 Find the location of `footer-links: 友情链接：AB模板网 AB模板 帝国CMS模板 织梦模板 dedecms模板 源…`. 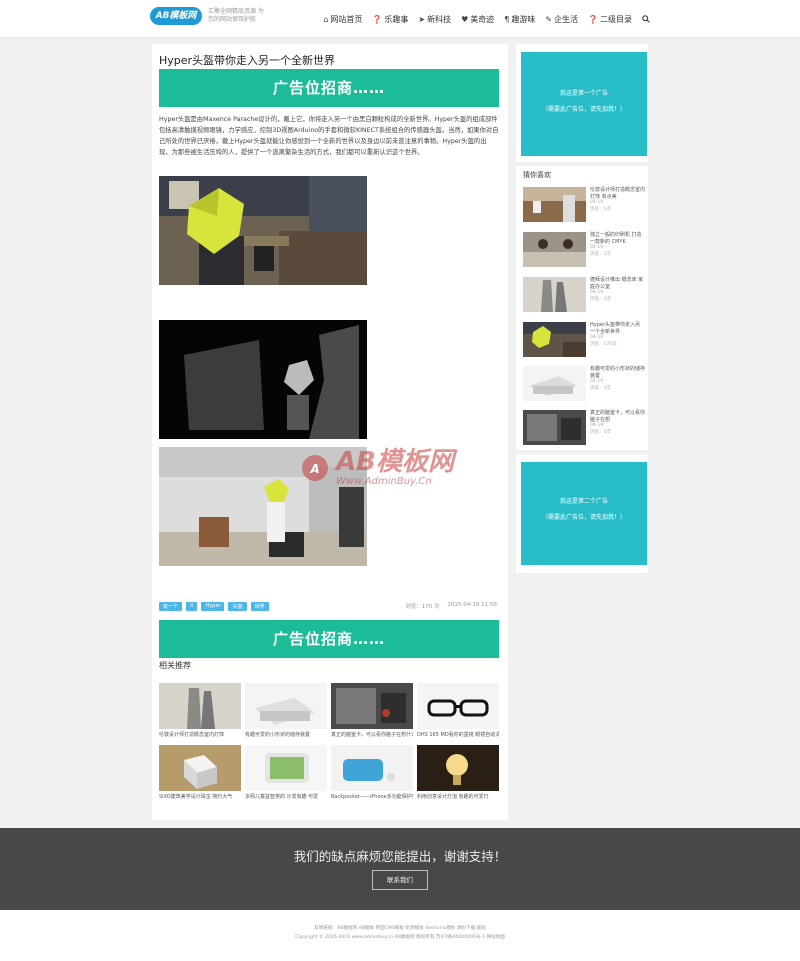

footer-links: 友情链接：AB模板网 AB模板 帝国CMS模板 织梦模板 dedecms模板 源… is located at coordinates (400, 928).